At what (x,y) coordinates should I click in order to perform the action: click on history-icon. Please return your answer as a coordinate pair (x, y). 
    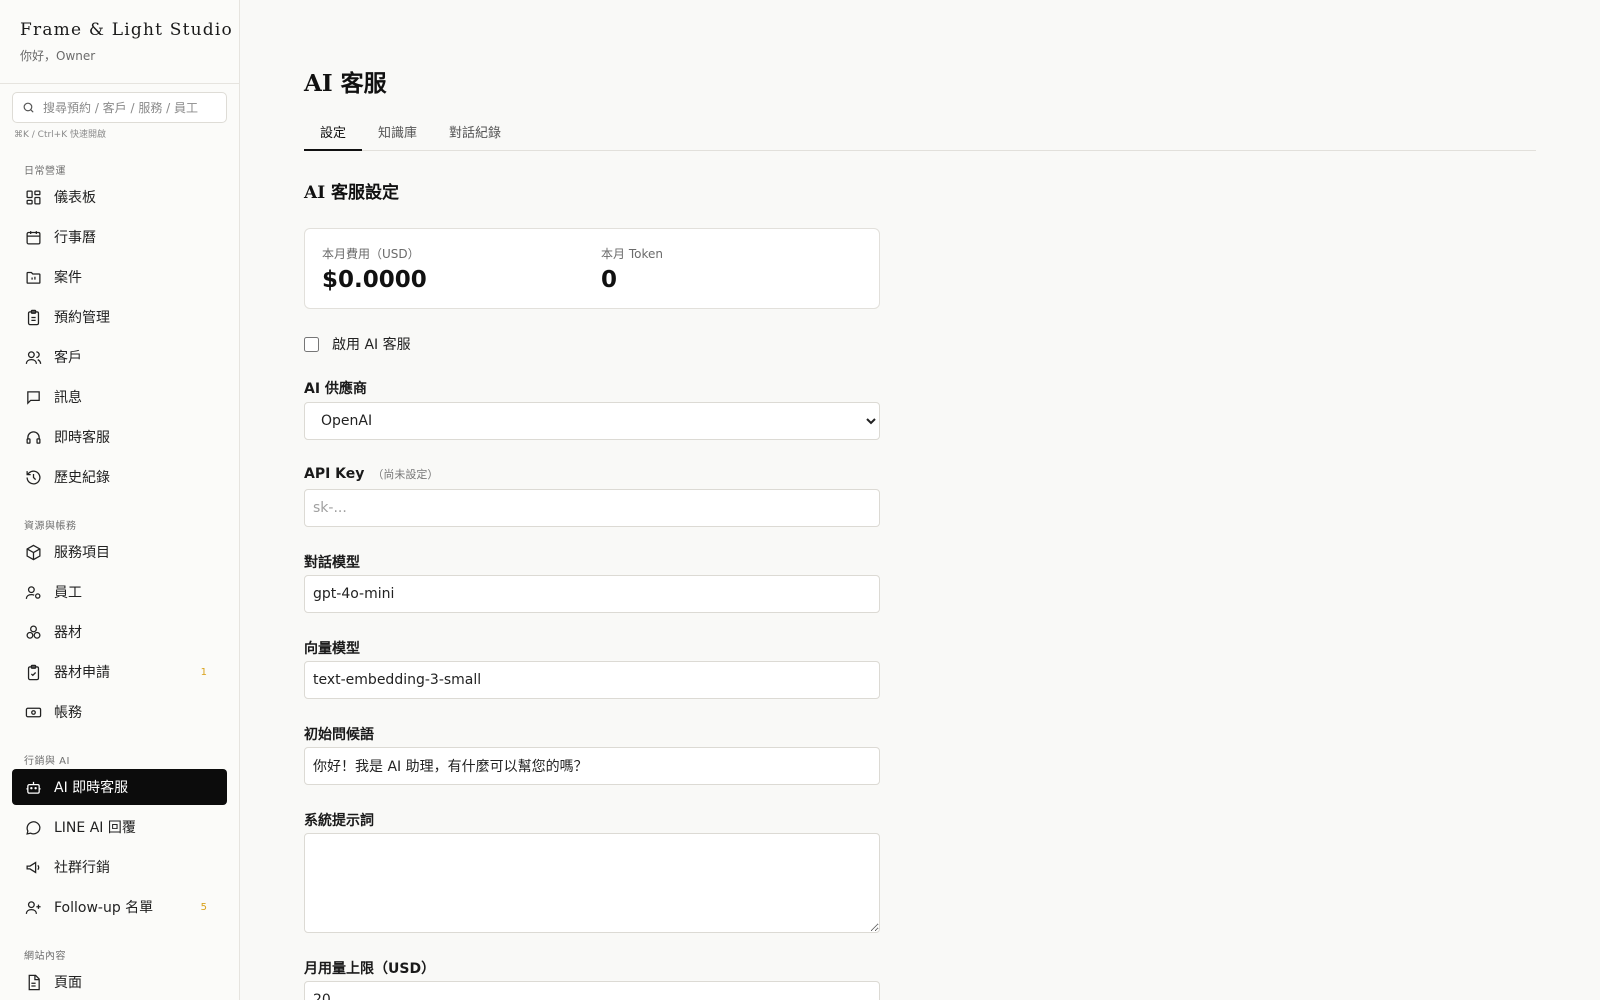
    Looking at the image, I should click on (33, 477).